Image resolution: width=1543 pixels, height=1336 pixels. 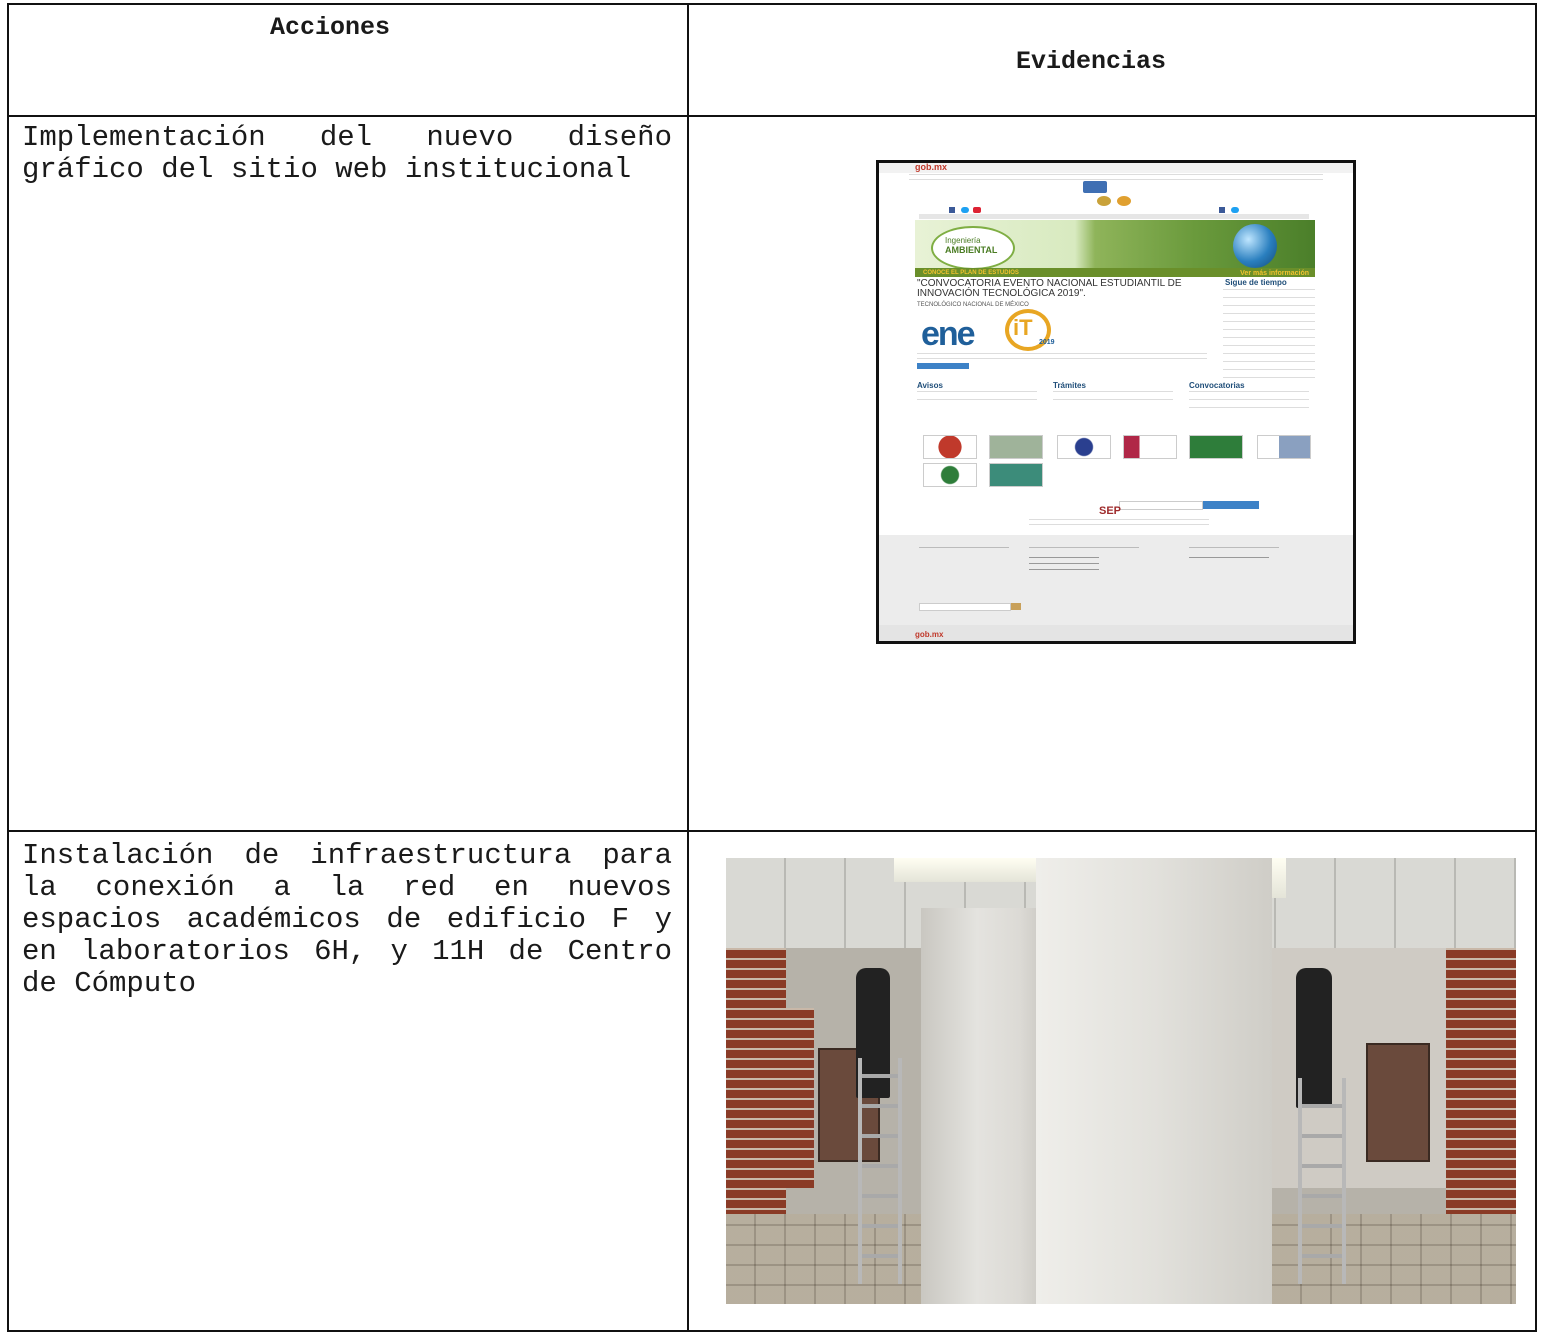 I want to click on web-top-bar, so click(x=1116, y=168).